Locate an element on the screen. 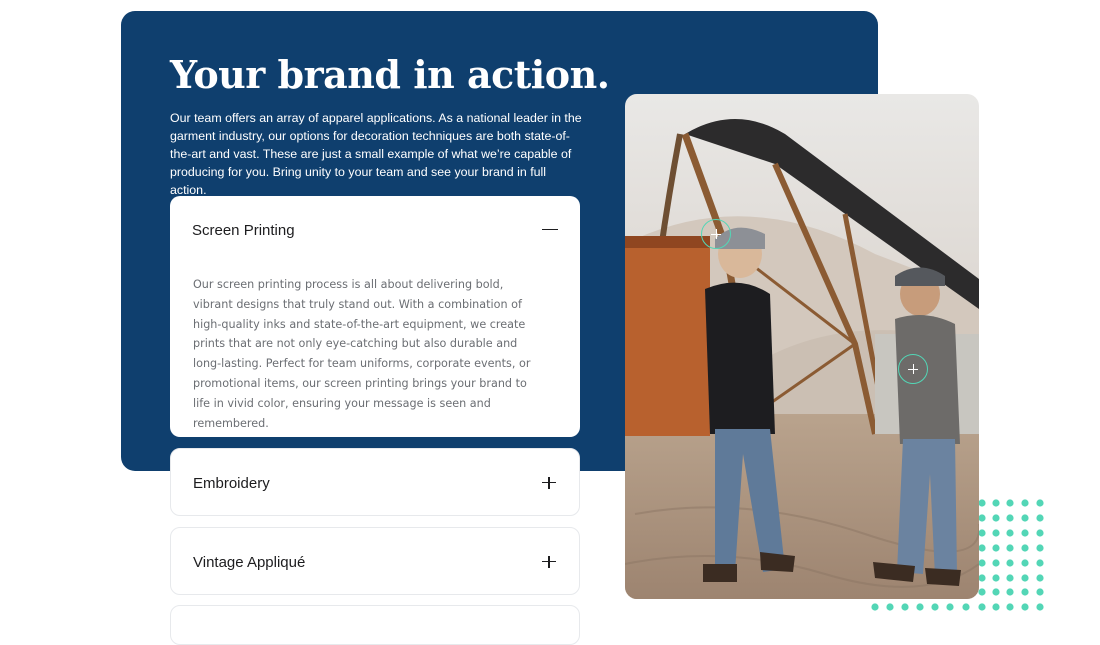 The width and height of the screenshot is (1100, 645). accordion-item-partial is located at coordinates (375, 625).